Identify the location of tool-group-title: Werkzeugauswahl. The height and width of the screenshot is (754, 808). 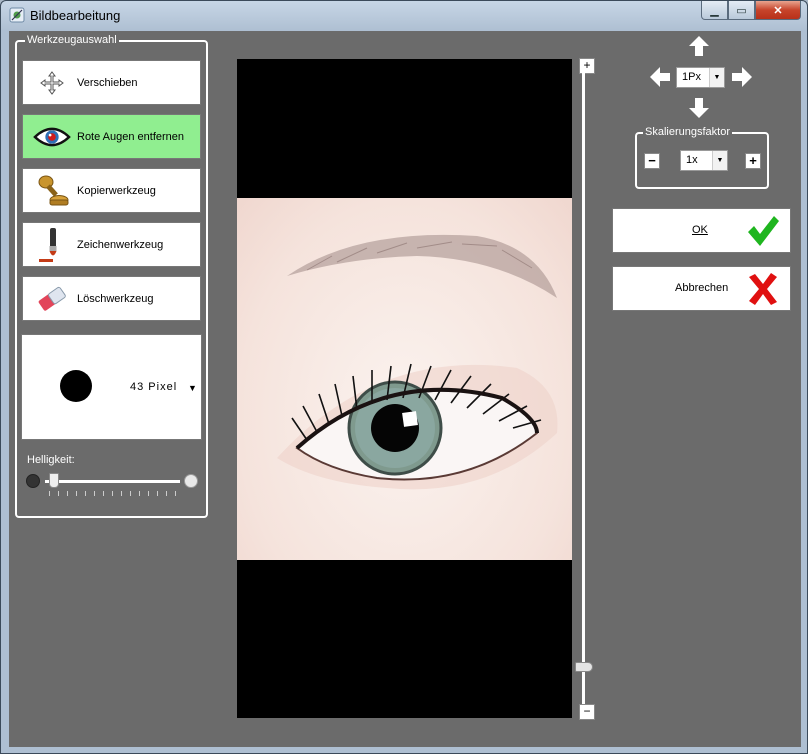
(72, 40).